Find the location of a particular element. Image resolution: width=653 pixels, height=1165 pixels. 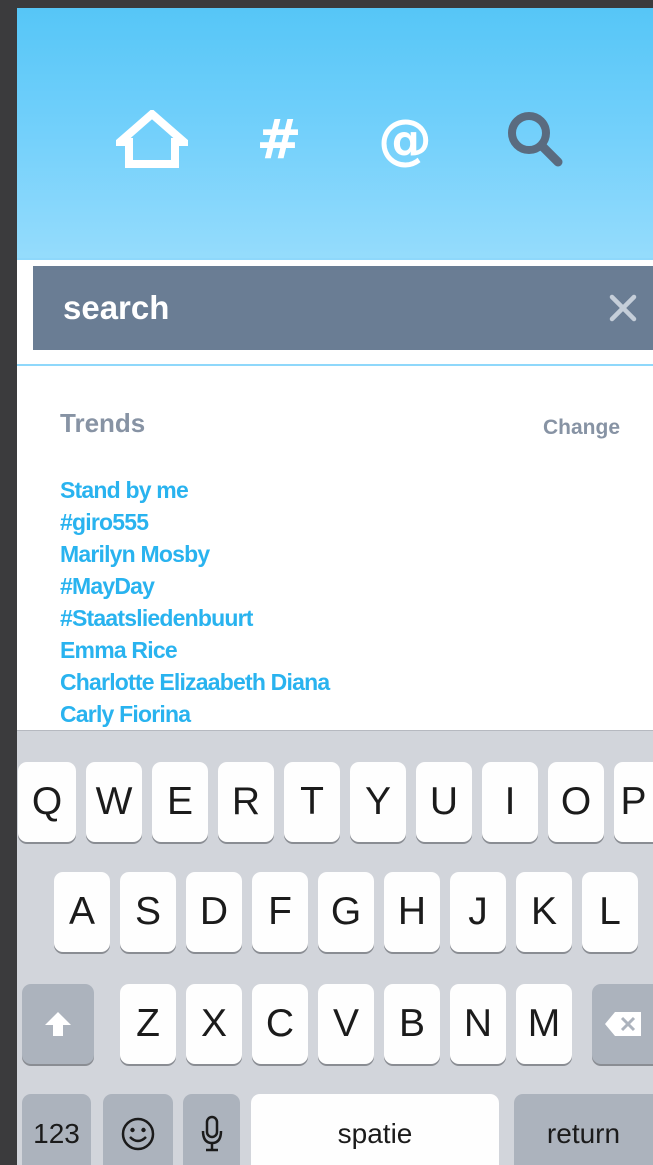

key-label: H is located at coordinates (412, 911).